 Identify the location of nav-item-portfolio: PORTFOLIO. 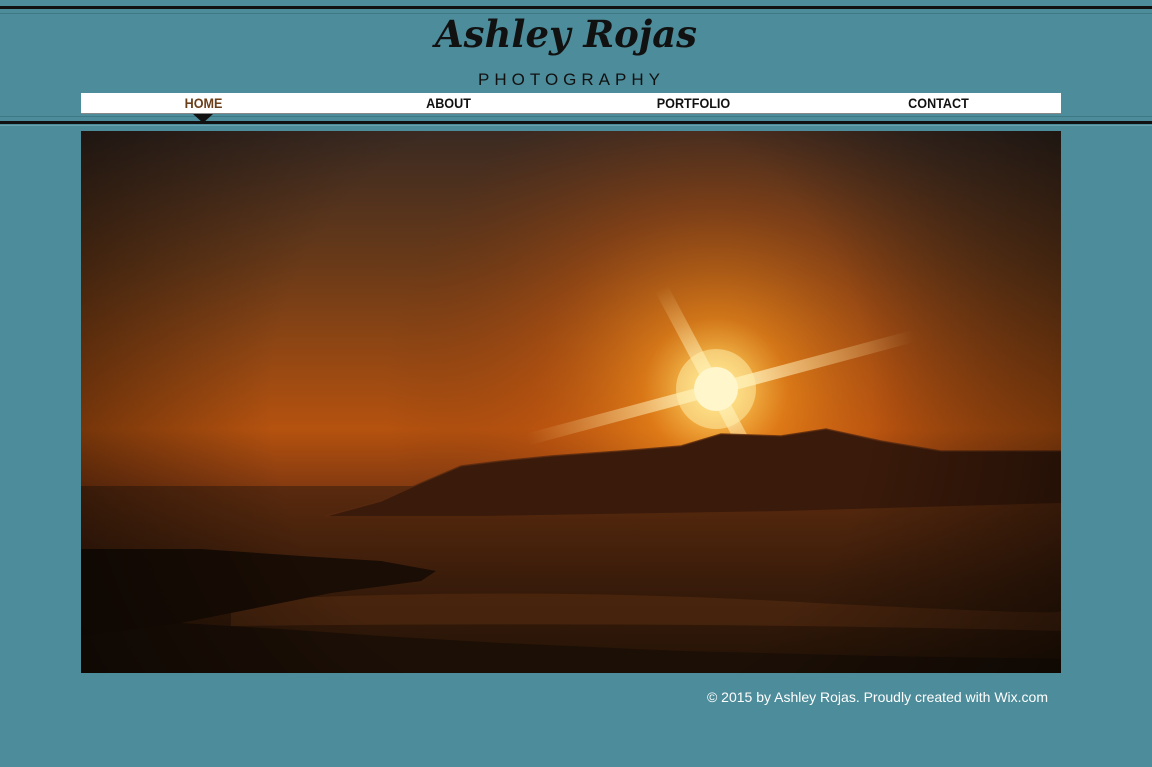
(693, 103).